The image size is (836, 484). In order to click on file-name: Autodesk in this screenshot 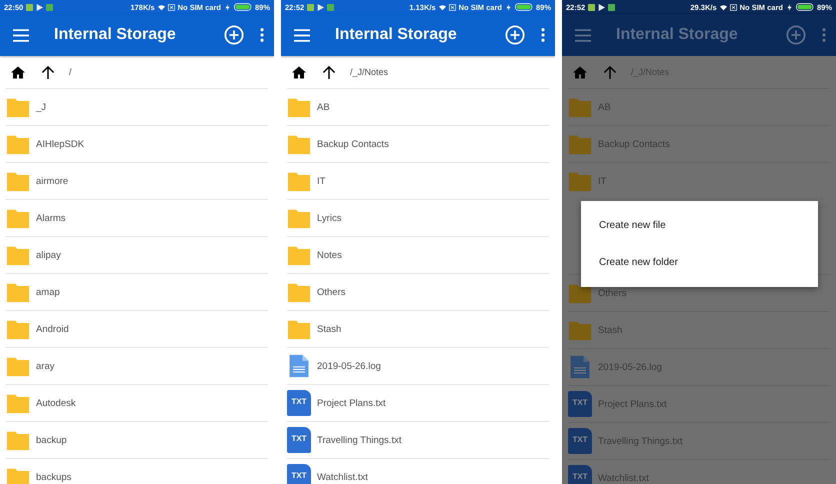, I will do `click(56, 403)`.